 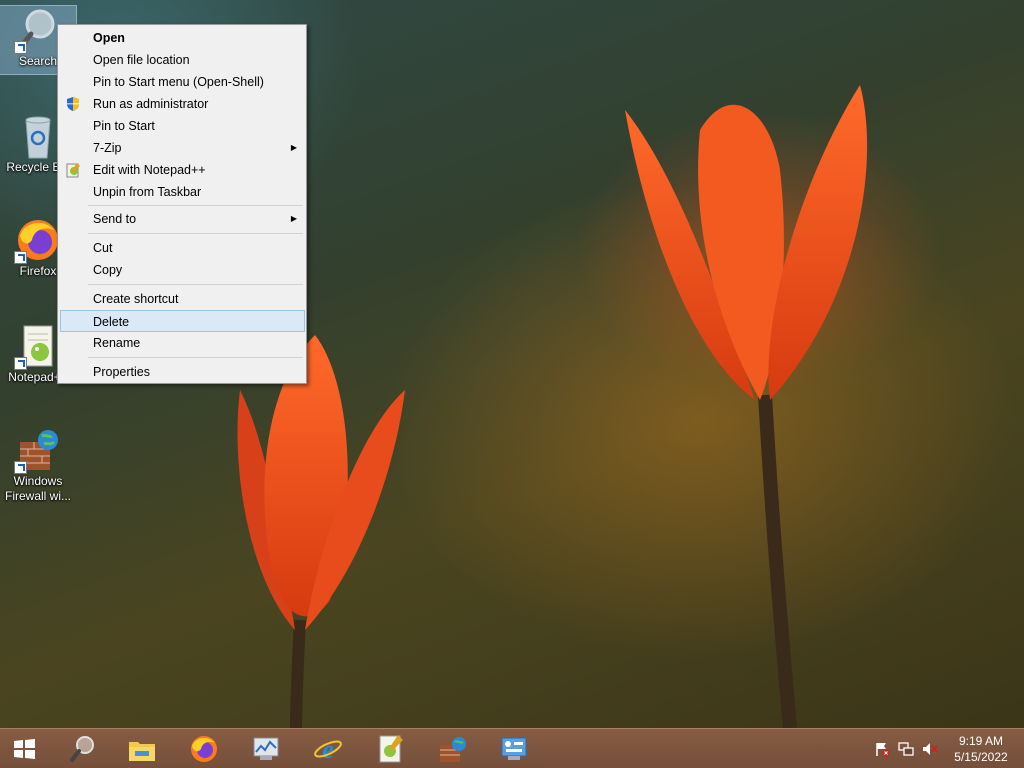 I want to click on menu-item-open: Open, so click(x=182, y=38).